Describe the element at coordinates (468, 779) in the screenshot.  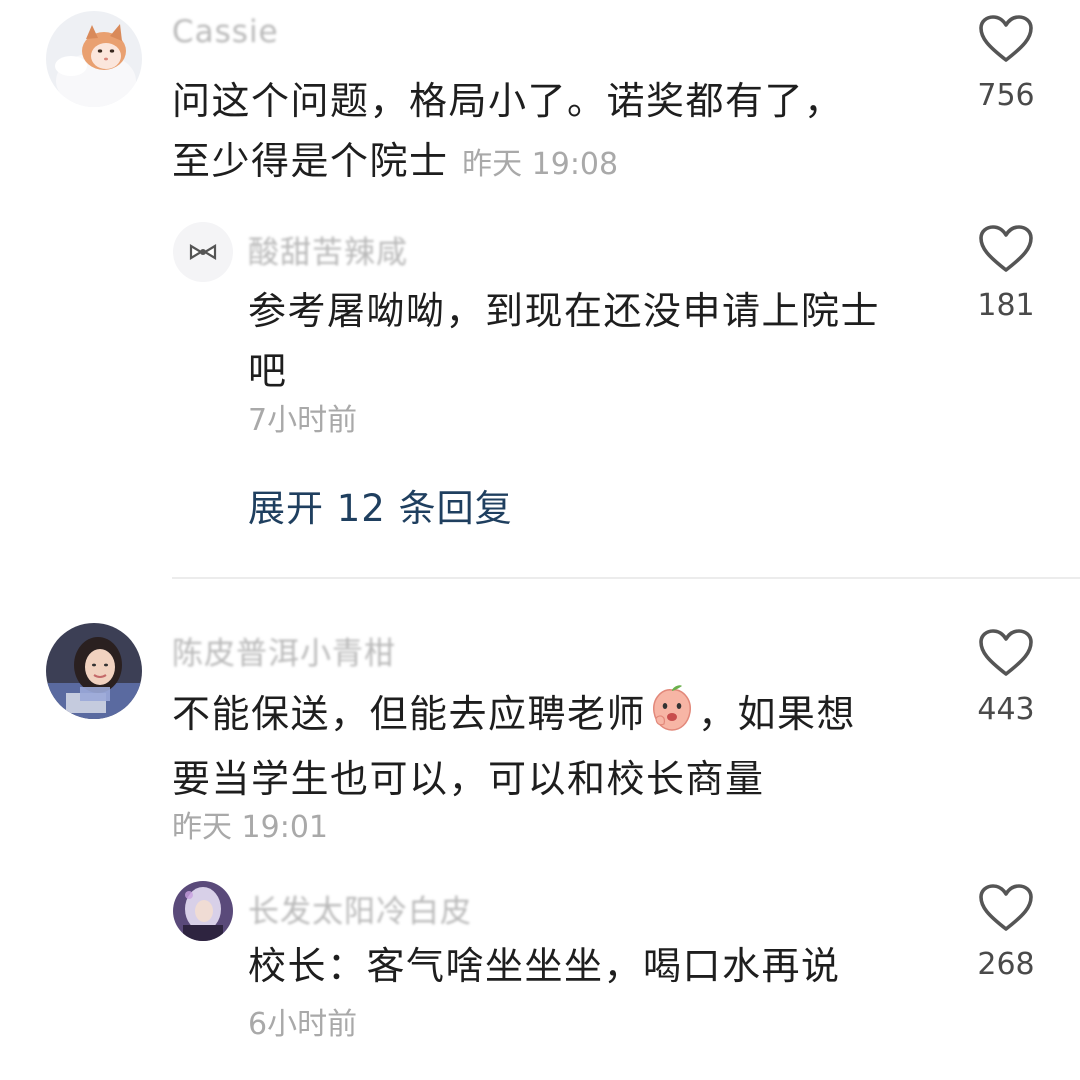
I see `comment-text-line: 要当学生也可以，可以和校长商量` at that location.